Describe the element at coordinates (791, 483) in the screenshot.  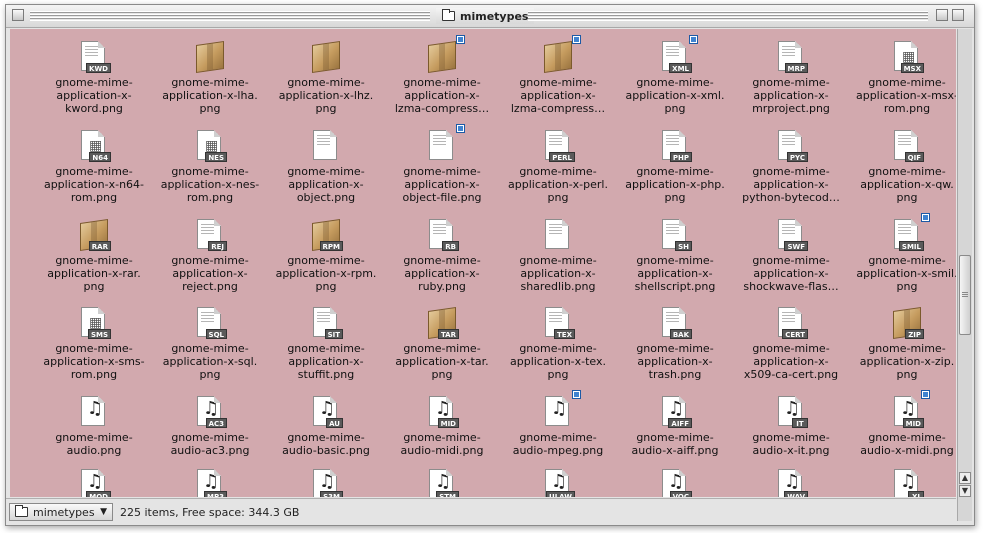
I see `audio-file-icon: ♫ WAV` at that location.